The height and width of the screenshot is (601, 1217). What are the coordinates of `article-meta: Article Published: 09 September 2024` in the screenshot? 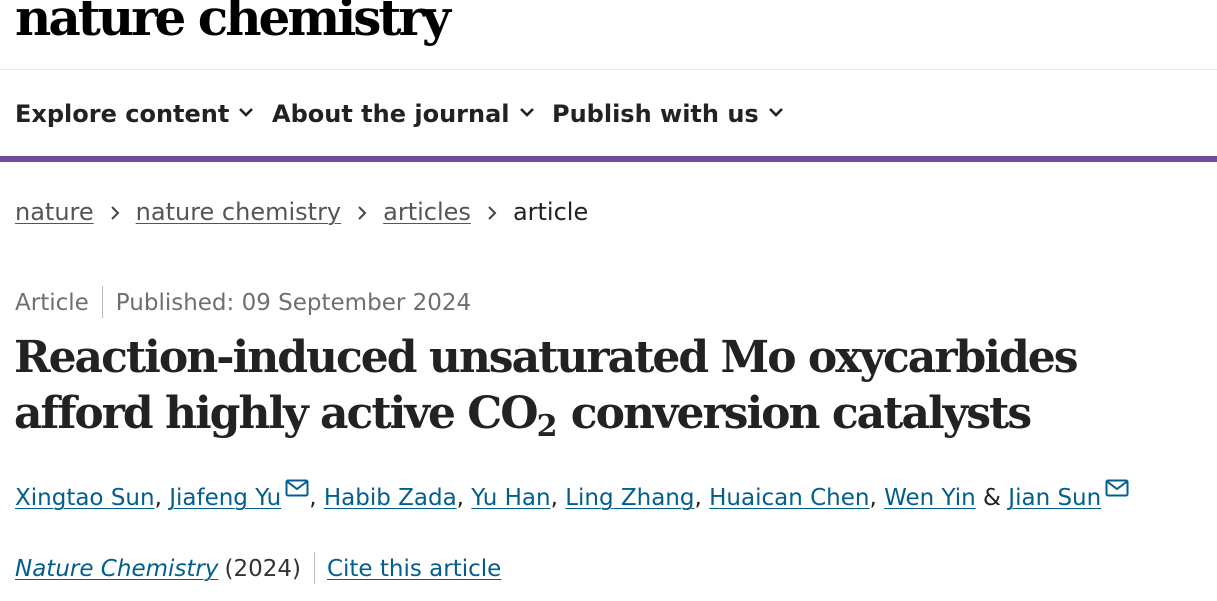 It's located at (243, 302).